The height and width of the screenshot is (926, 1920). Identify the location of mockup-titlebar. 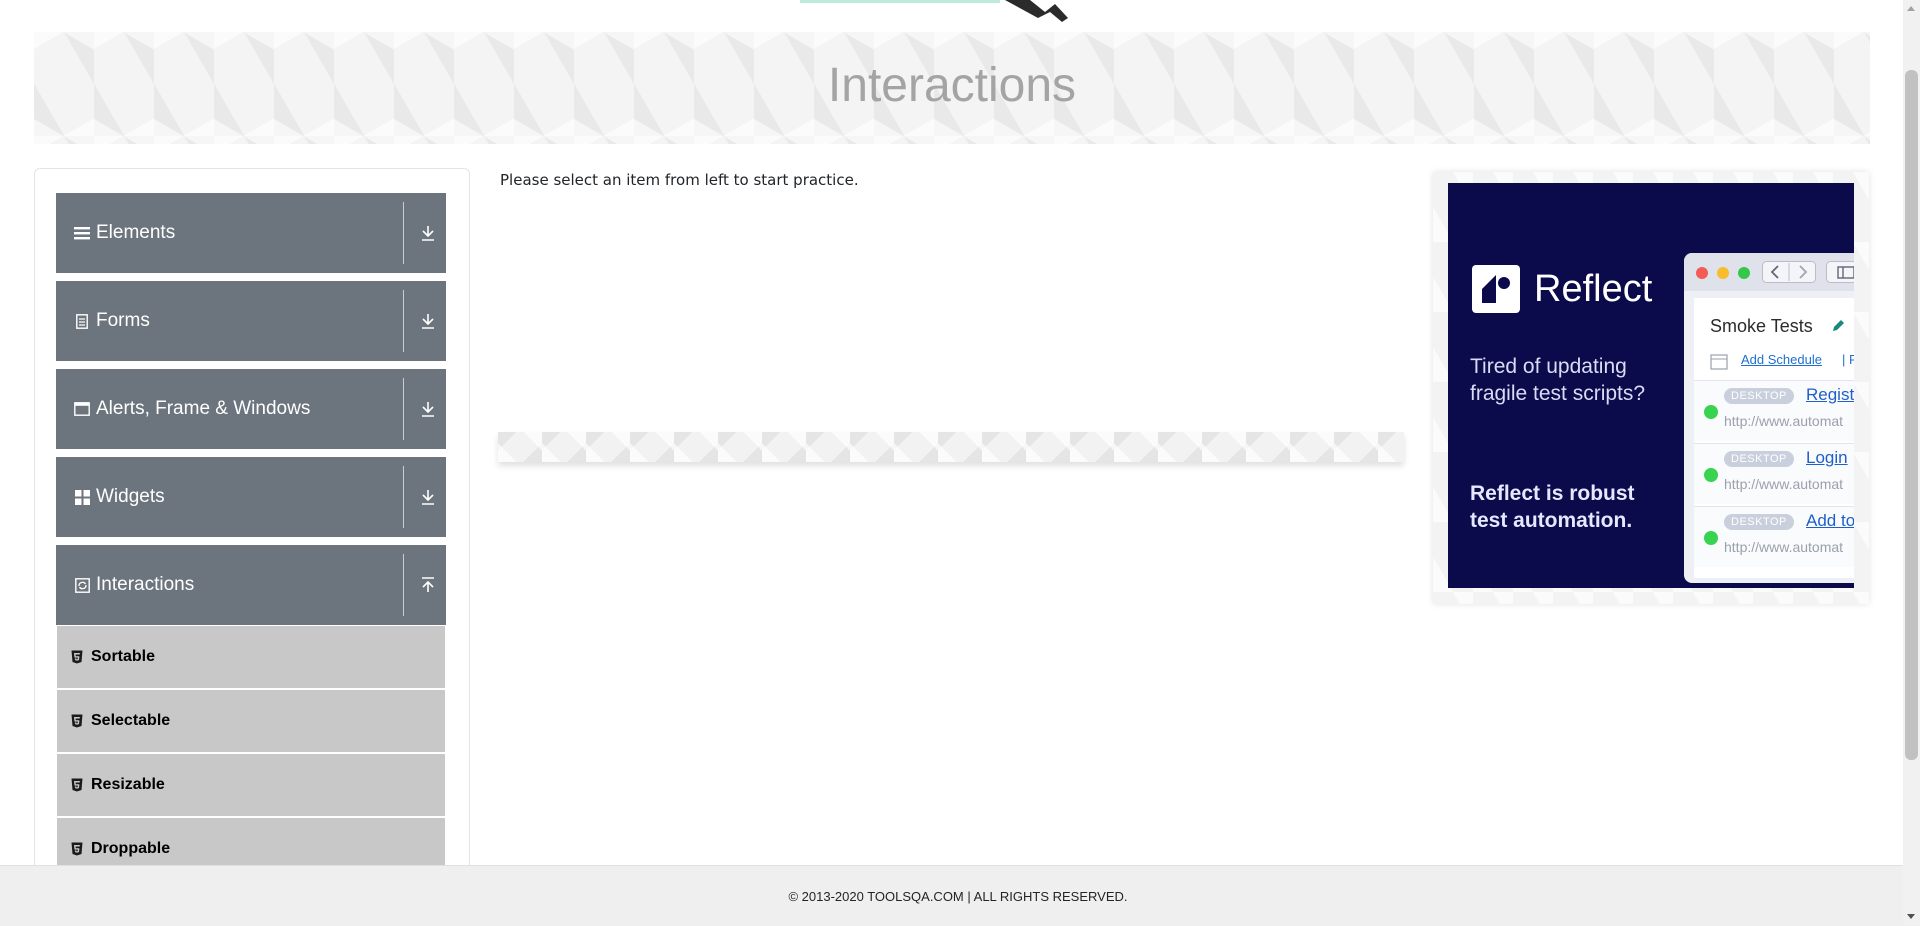
(1769, 272).